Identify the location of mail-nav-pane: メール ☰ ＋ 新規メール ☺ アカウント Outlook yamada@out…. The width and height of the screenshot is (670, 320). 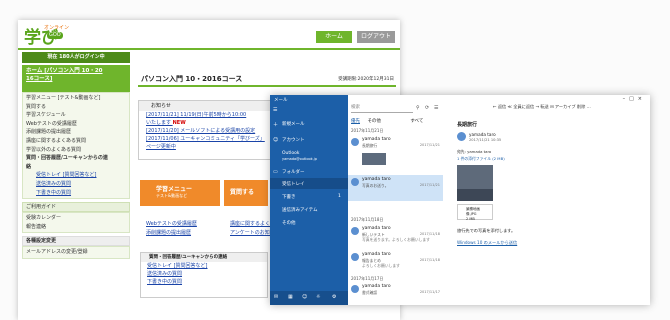
(309, 200).